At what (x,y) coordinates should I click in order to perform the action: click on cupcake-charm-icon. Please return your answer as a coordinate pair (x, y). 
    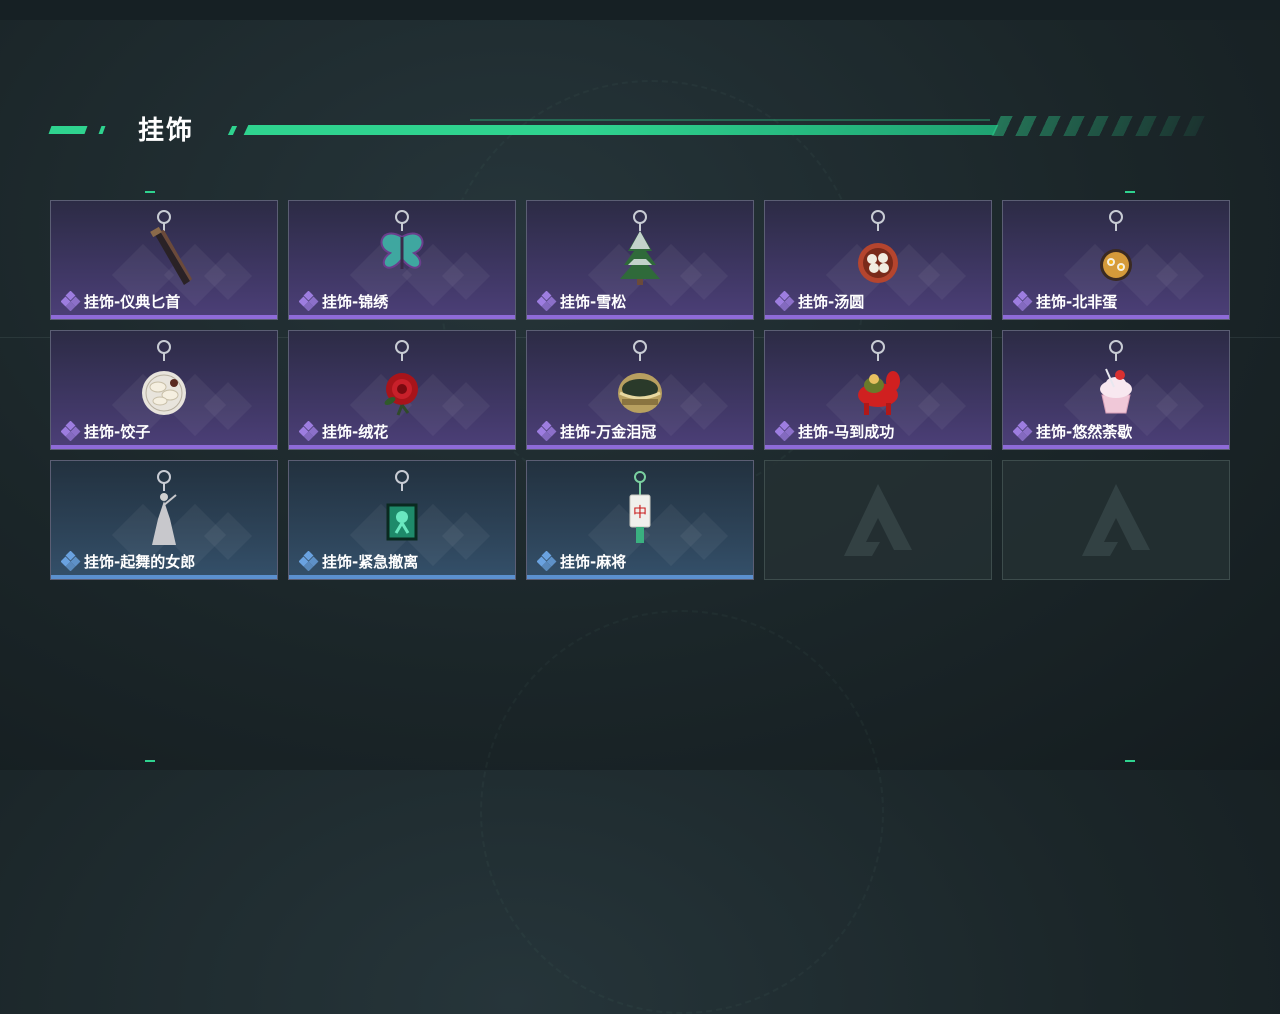
    Looking at the image, I should click on (1116, 377).